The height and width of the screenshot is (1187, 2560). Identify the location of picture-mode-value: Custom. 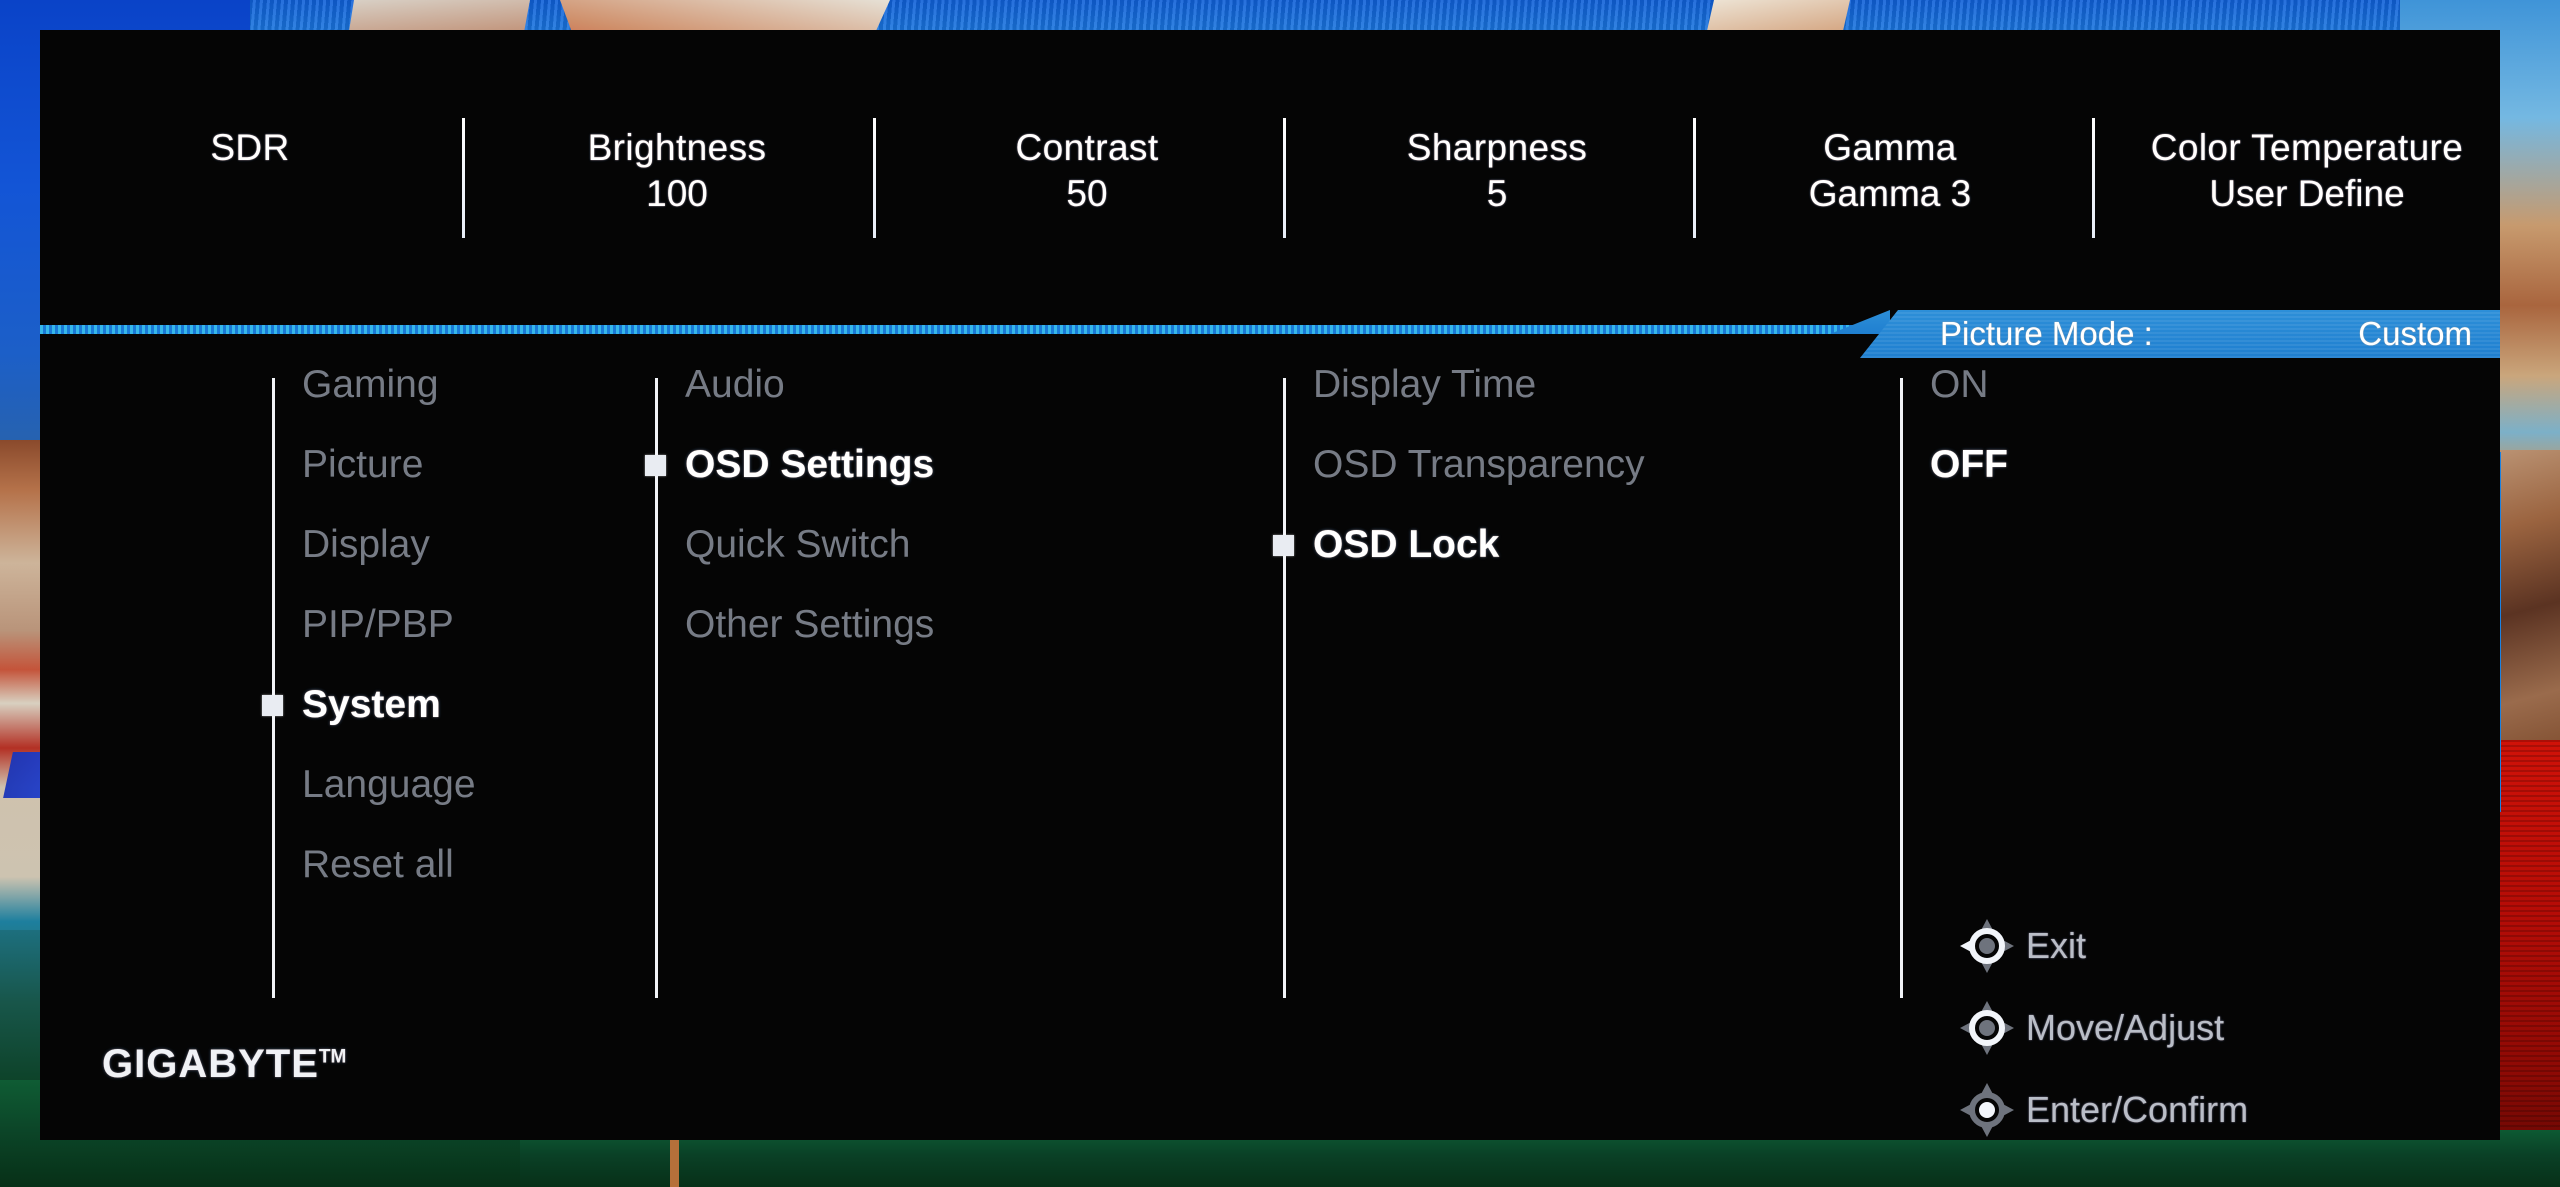
(2415, 333).